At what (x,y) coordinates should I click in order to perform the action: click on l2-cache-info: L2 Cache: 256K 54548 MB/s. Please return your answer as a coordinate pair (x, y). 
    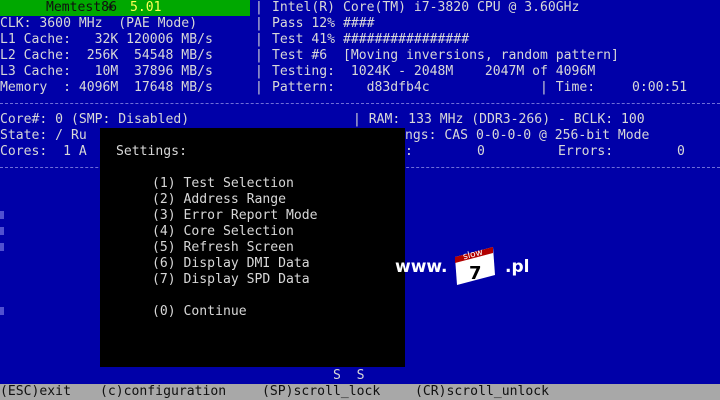
    Looking at the image, I should click on (106, 55).